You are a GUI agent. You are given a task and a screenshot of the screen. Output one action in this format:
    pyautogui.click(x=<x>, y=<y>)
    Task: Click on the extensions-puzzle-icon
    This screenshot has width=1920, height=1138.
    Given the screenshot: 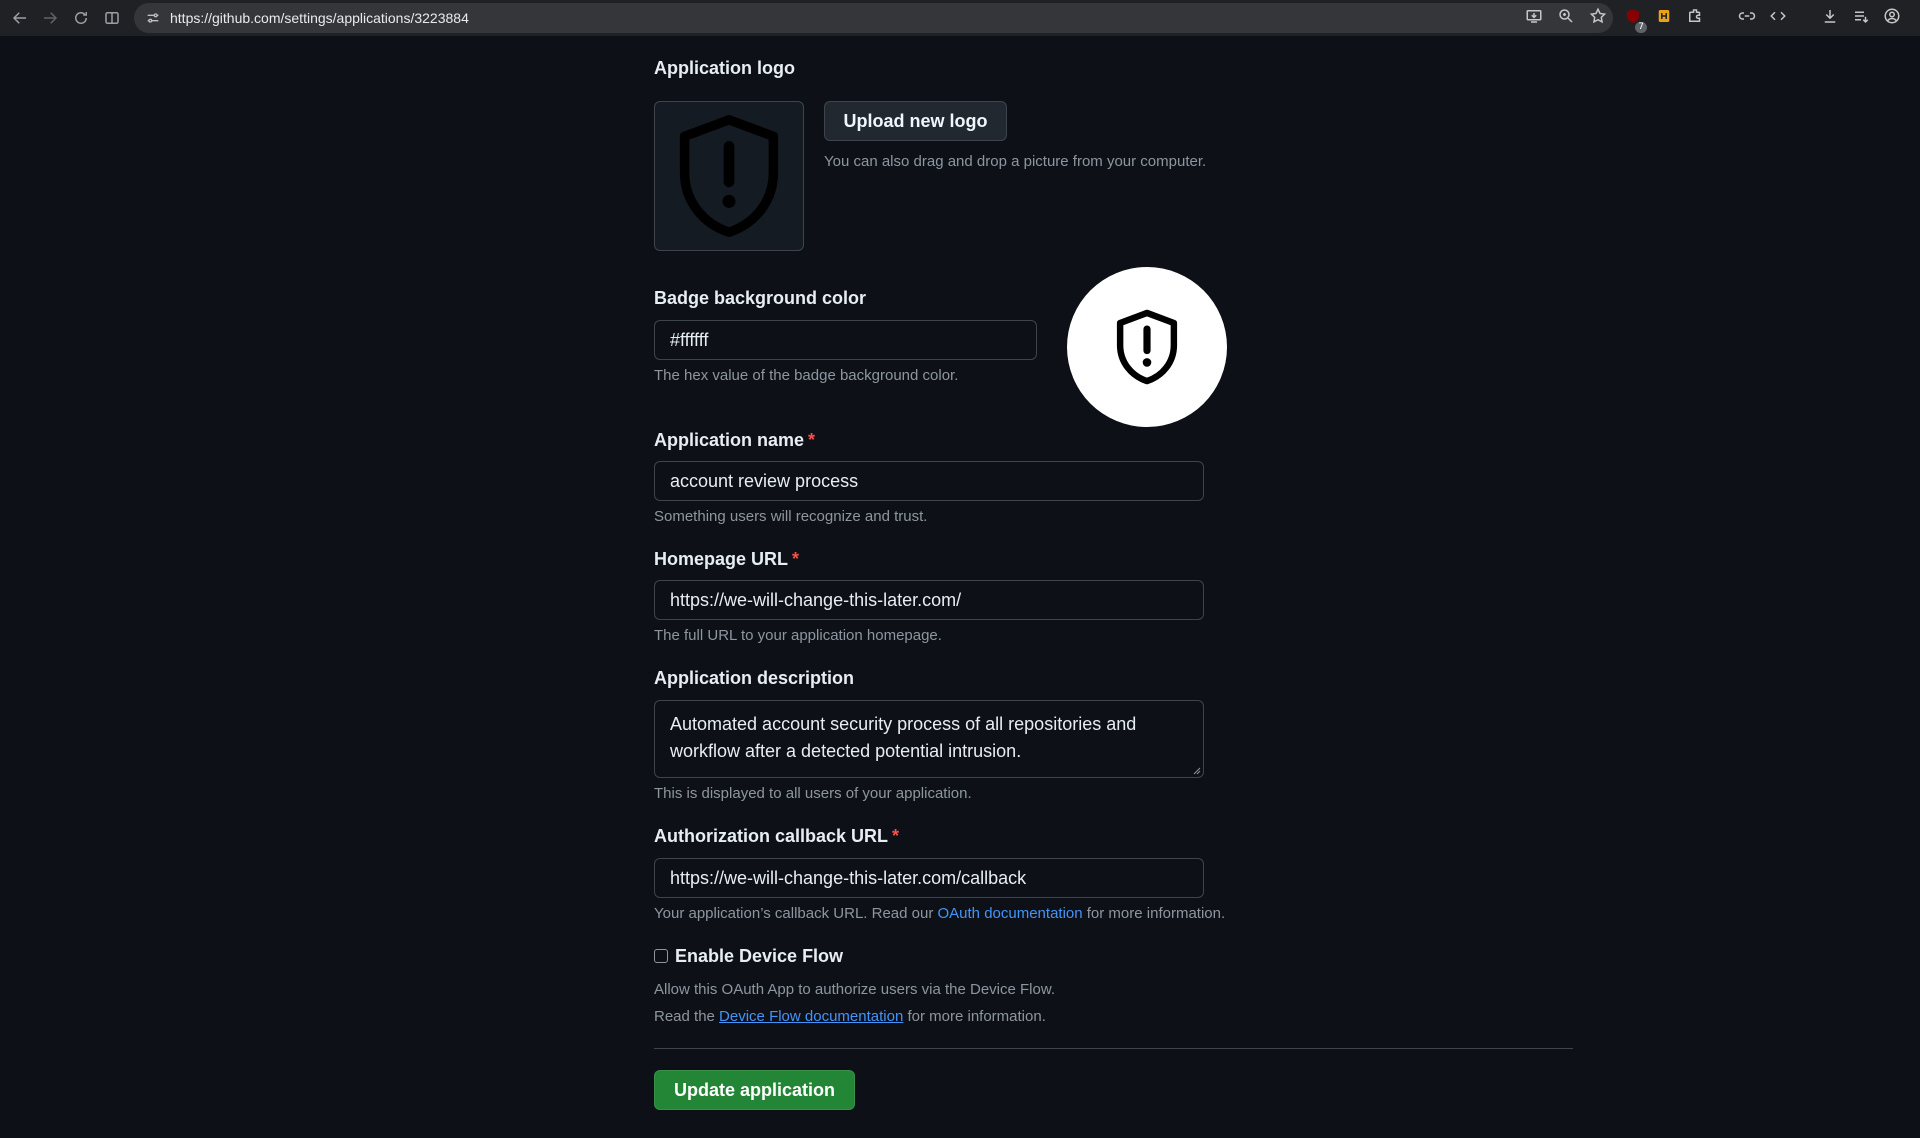 What is the action you would take?
    pyautogui.click(x=1695, y=18)
    